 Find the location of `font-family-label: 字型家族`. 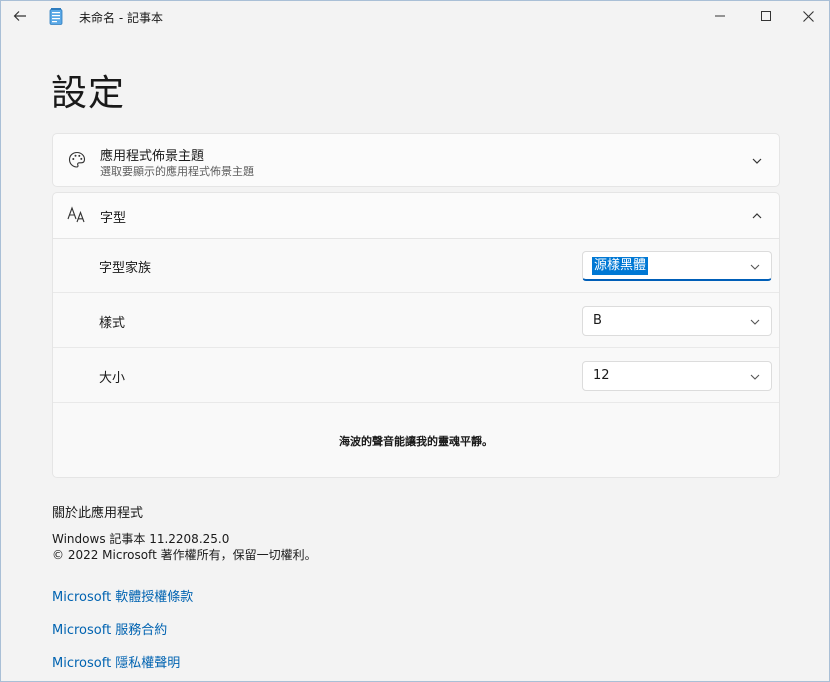

font-family-label: 字型家族 is located at coordinates (125, 268).